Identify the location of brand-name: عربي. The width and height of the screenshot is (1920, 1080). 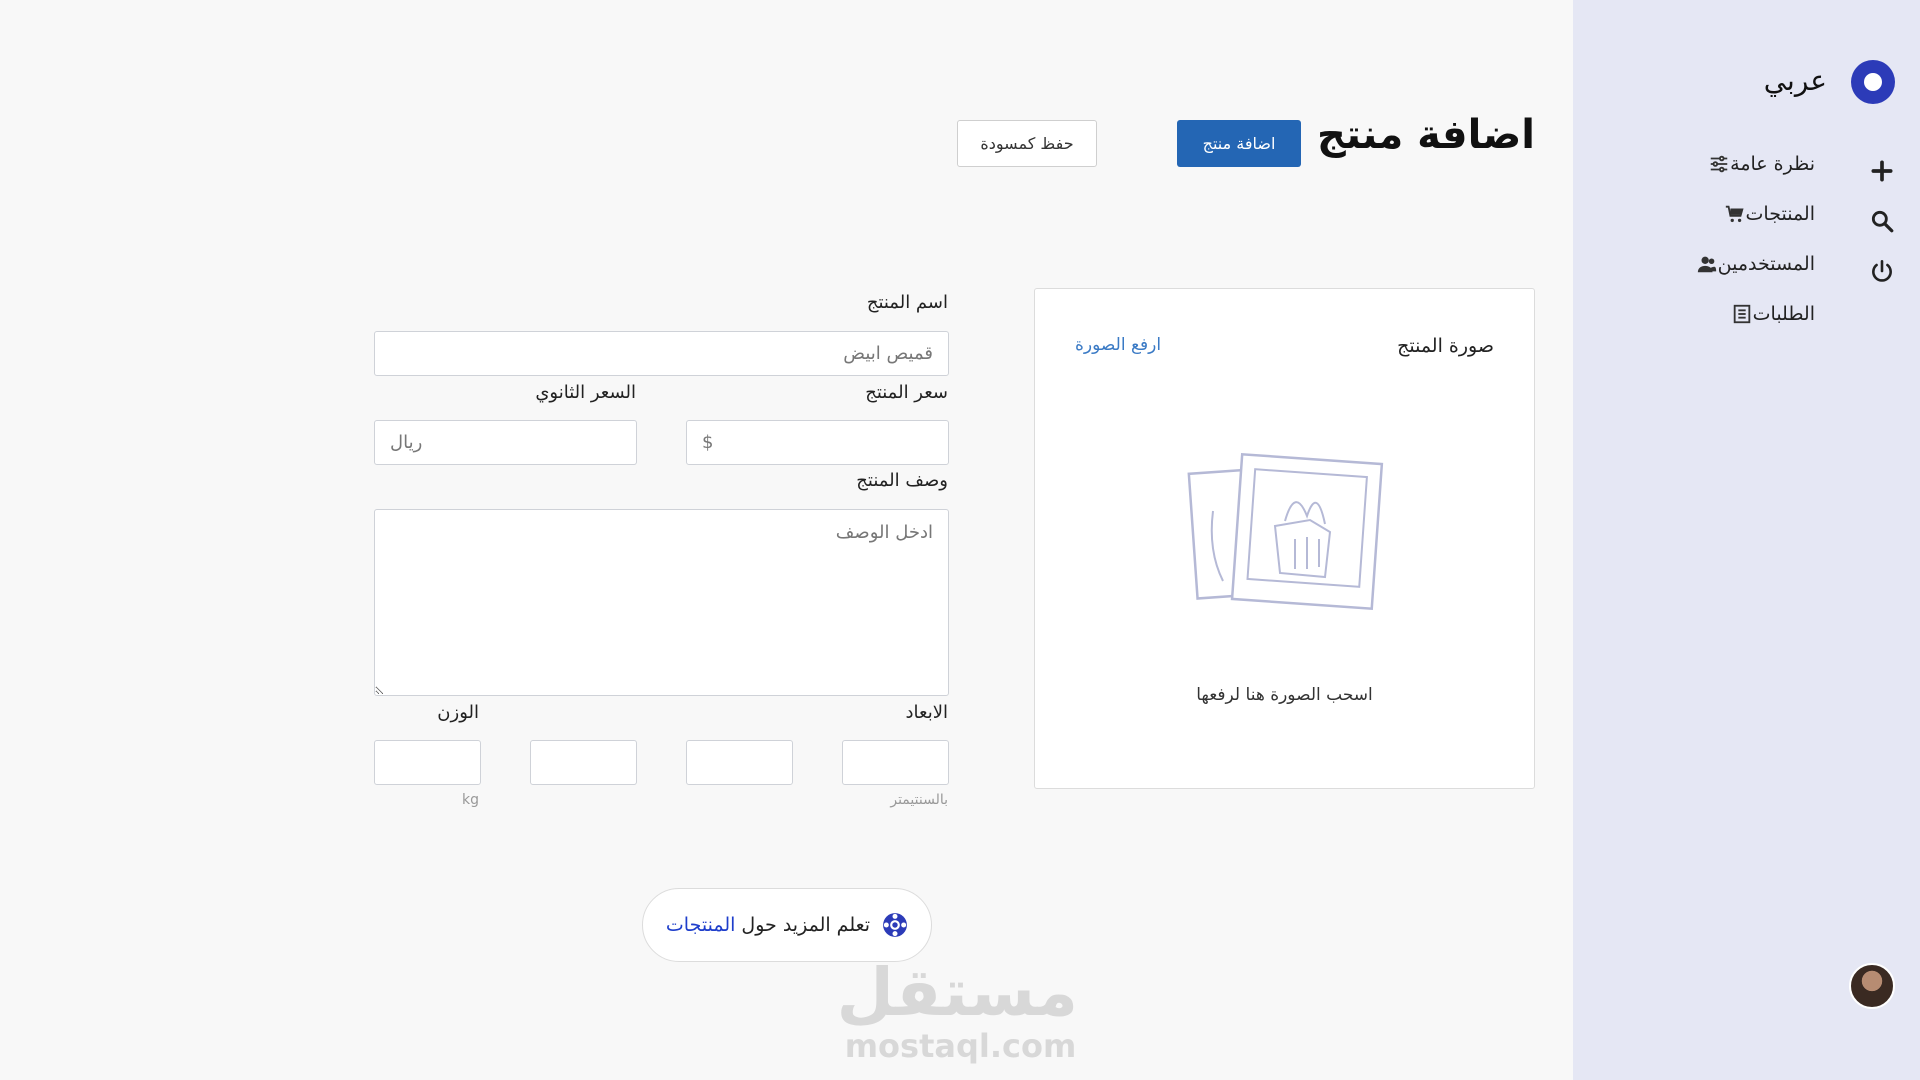
(1795, 80).